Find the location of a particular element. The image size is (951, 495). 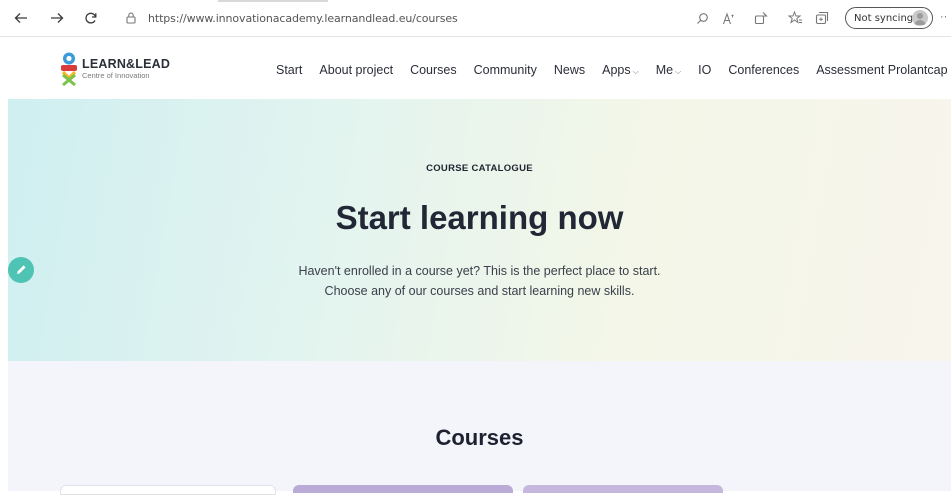

nav-item-assessment-prolantcap: Assessment Prolantcap is located at coordinates (881, 70).